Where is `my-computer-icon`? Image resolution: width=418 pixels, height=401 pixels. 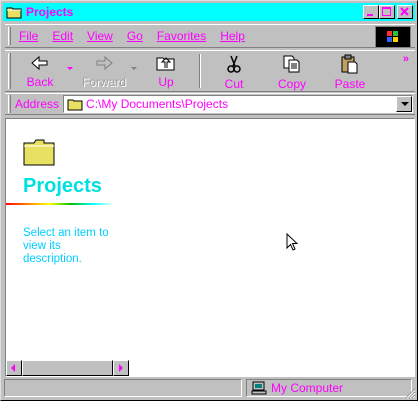 my-computer-icon is located at coordinates (259, 388).